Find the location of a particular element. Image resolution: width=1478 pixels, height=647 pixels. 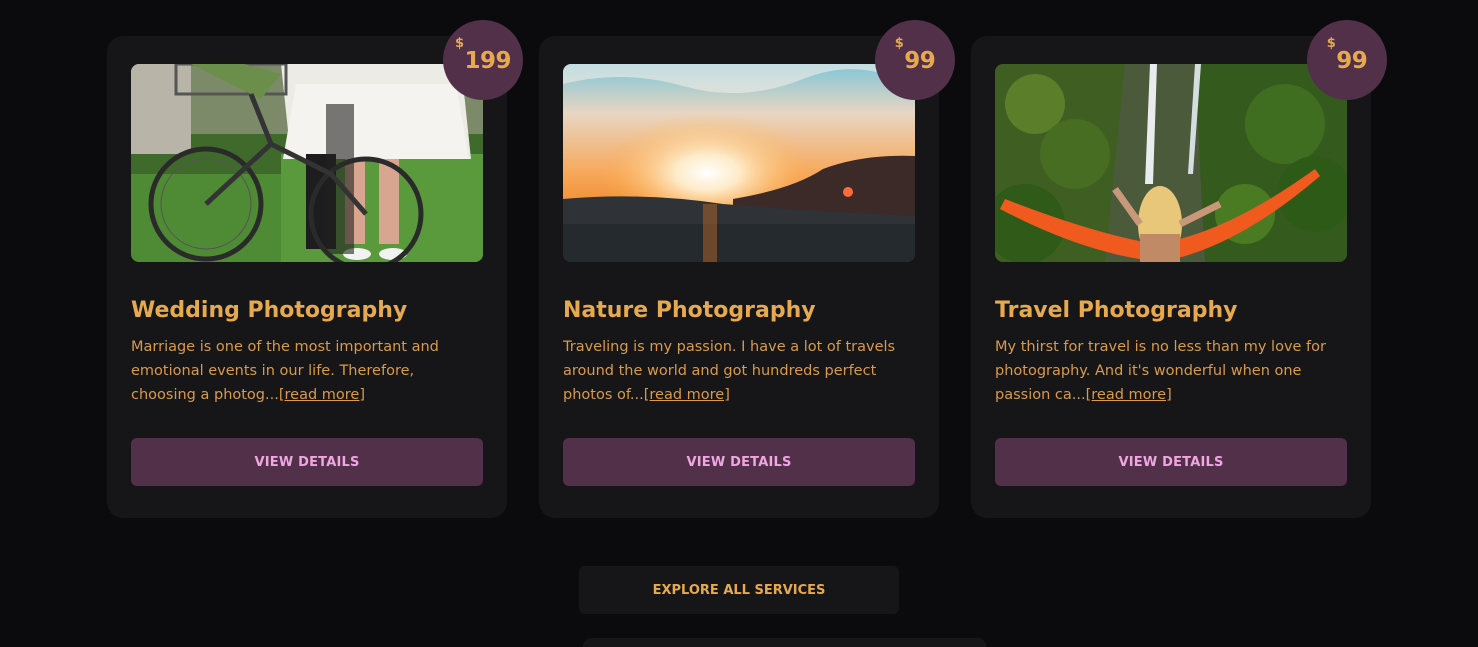

price-badge: $ 199 is located at coordinates (483, 60).